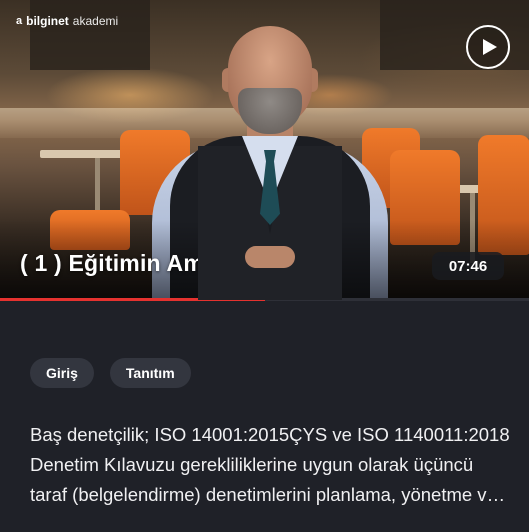 The width and height of the screenshot is (529, 532). I want to click on play-button, so click(488, 47).